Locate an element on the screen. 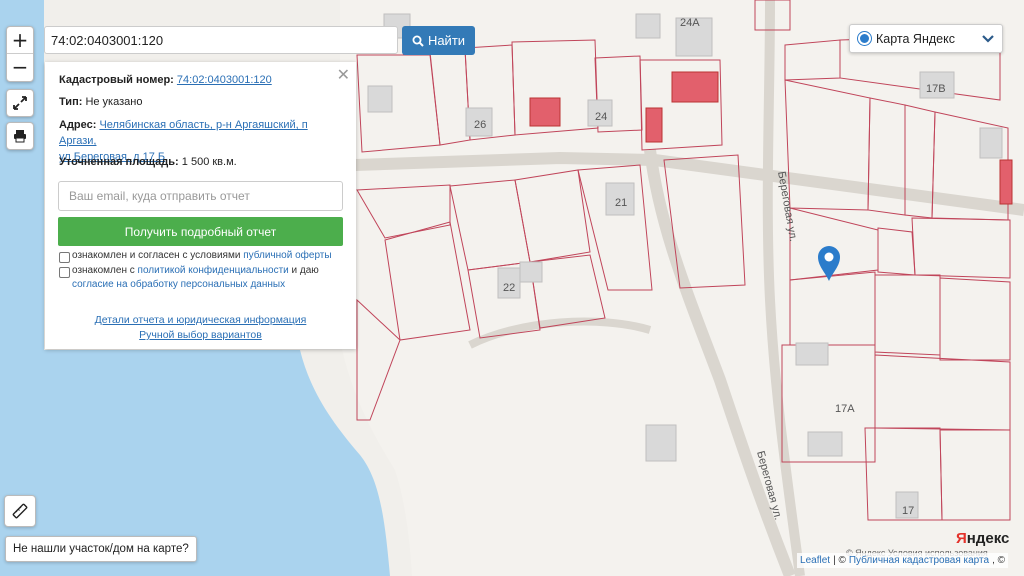 Image resolution: width=1024 pixels, height=576 pixels. house-number: 22 is located at coordinates (509, 288).